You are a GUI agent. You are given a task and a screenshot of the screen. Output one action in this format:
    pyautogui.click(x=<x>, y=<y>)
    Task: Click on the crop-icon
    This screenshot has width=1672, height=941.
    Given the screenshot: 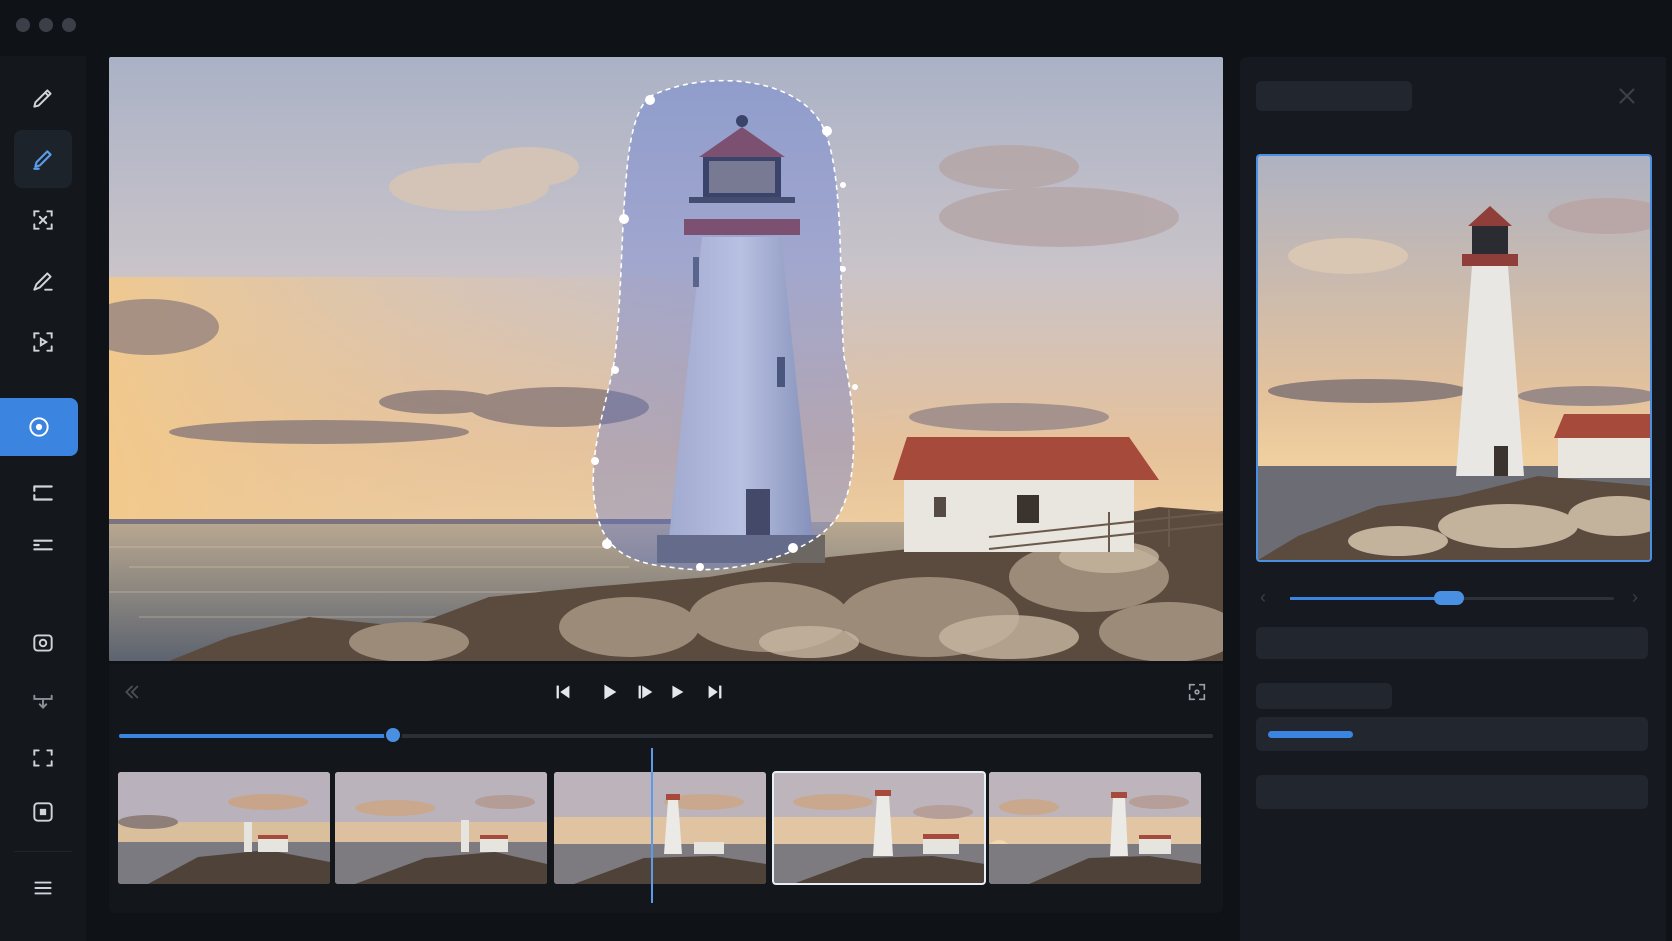 What is the action you would take?
    pyautogui.click(x=43, y=758)
    